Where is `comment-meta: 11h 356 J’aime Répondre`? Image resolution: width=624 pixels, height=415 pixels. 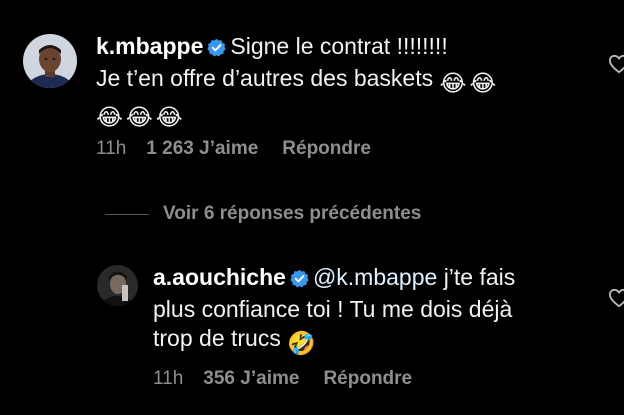
comment-meta: 11h 356 J’aime Répondre is located at coordinates (294, 379).